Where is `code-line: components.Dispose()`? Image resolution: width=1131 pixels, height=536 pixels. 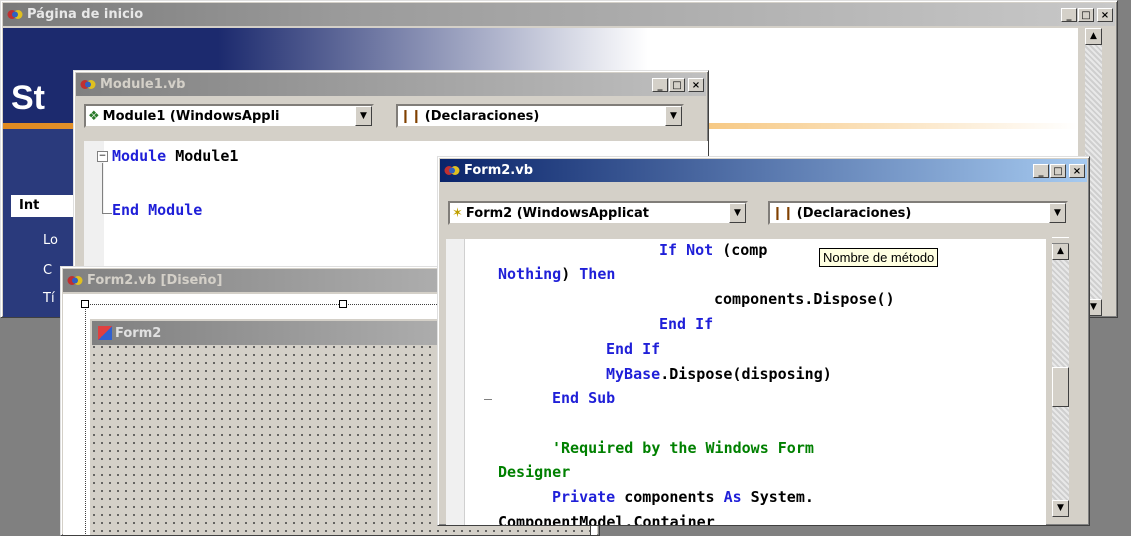 code-line: components.Dispose() is located at coordinates (804, 299).